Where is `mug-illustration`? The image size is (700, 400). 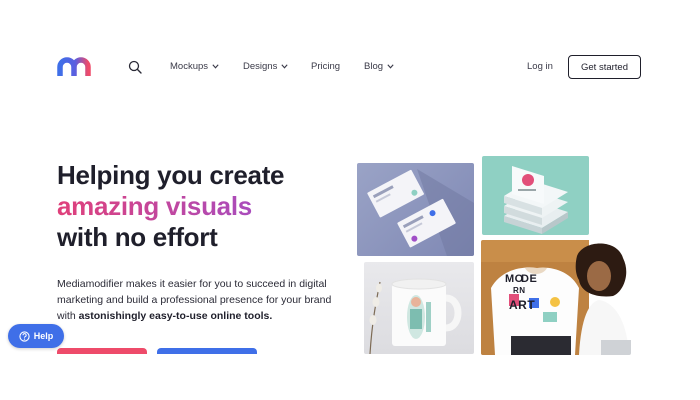
mug-illustration is located at coordinates (415, 316).